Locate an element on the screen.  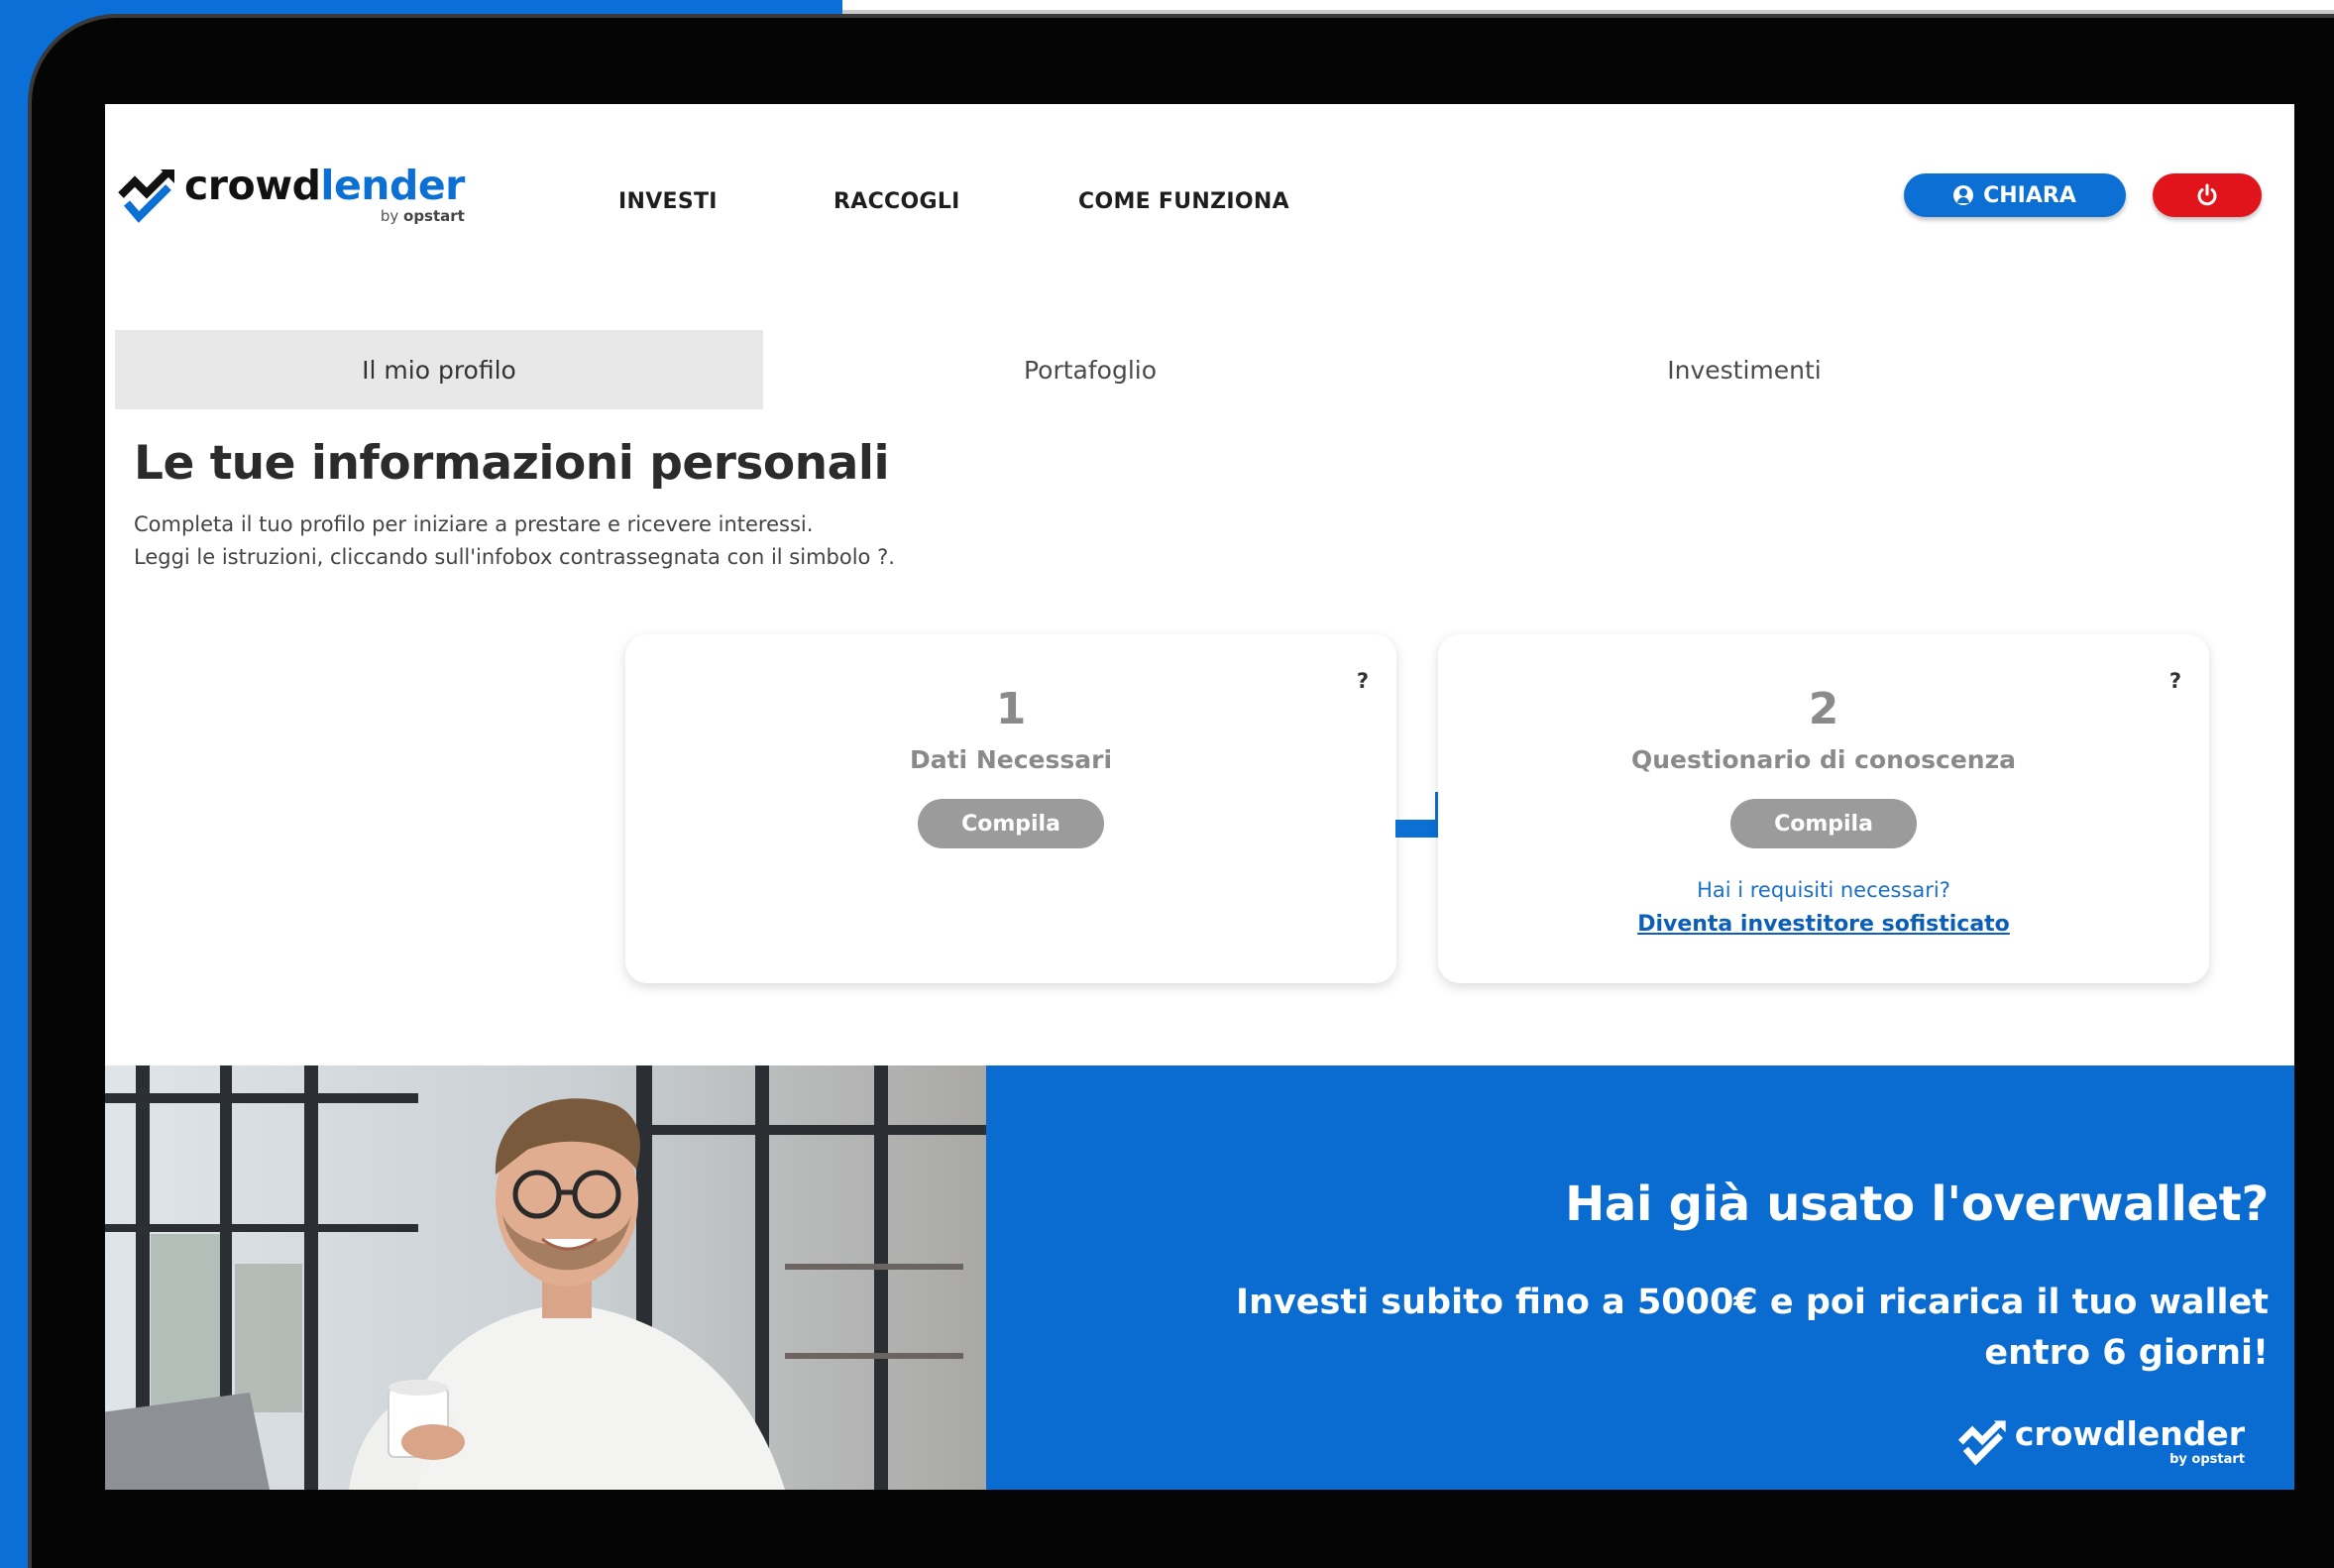
requirement-question: Hai i requisiti necessari? is located at coordinates (1823, 890).